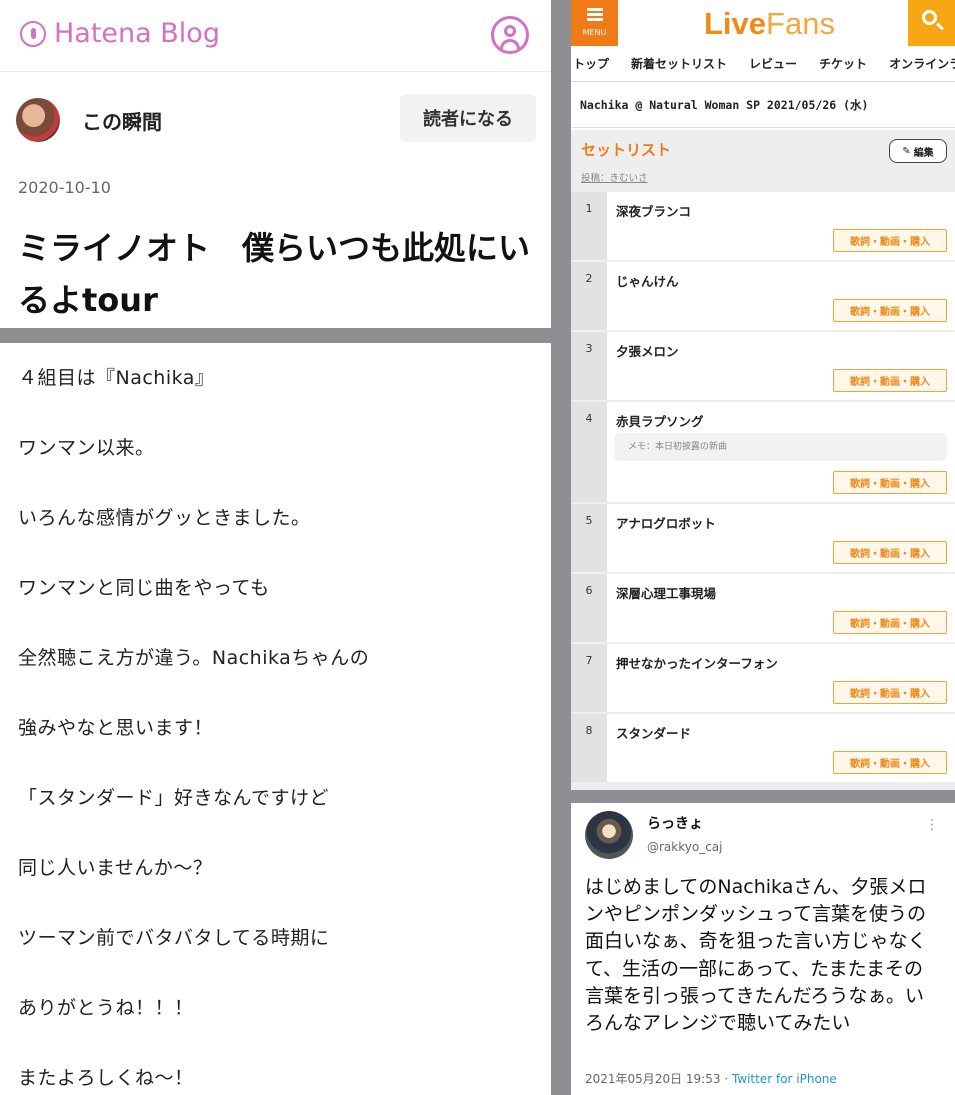 This screenshot has height=1095, width=955. I want to click on song-title: 押せなかったインターフォン, so click(697, 662).